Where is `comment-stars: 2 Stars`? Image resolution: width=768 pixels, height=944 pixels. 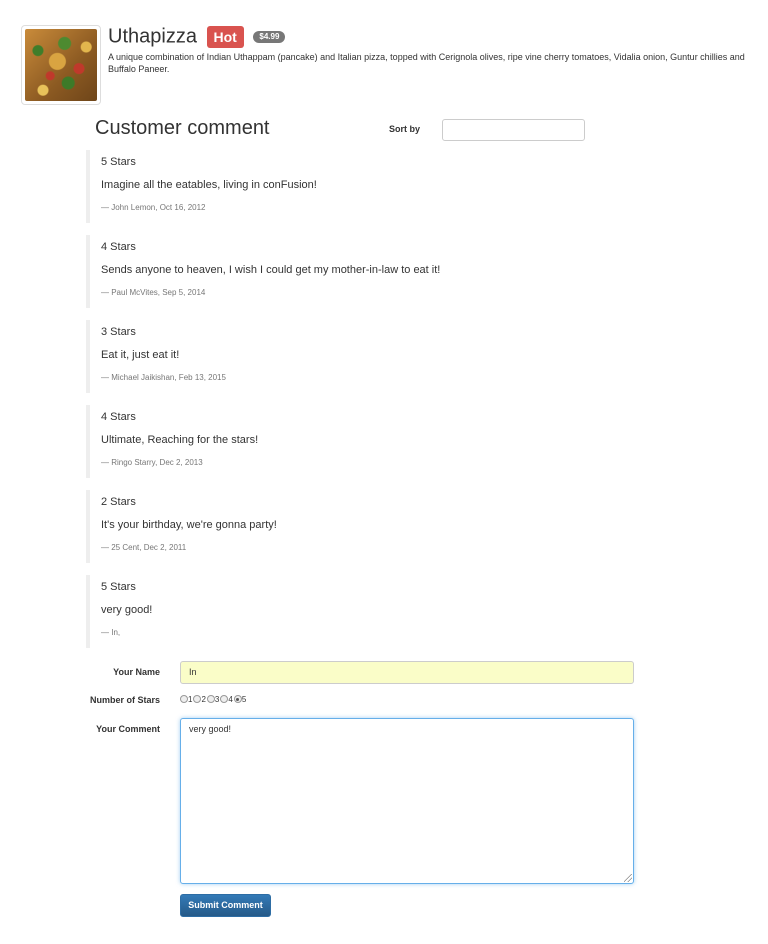
comment-stars: 2 Stars is located at coordinates (118, 502).